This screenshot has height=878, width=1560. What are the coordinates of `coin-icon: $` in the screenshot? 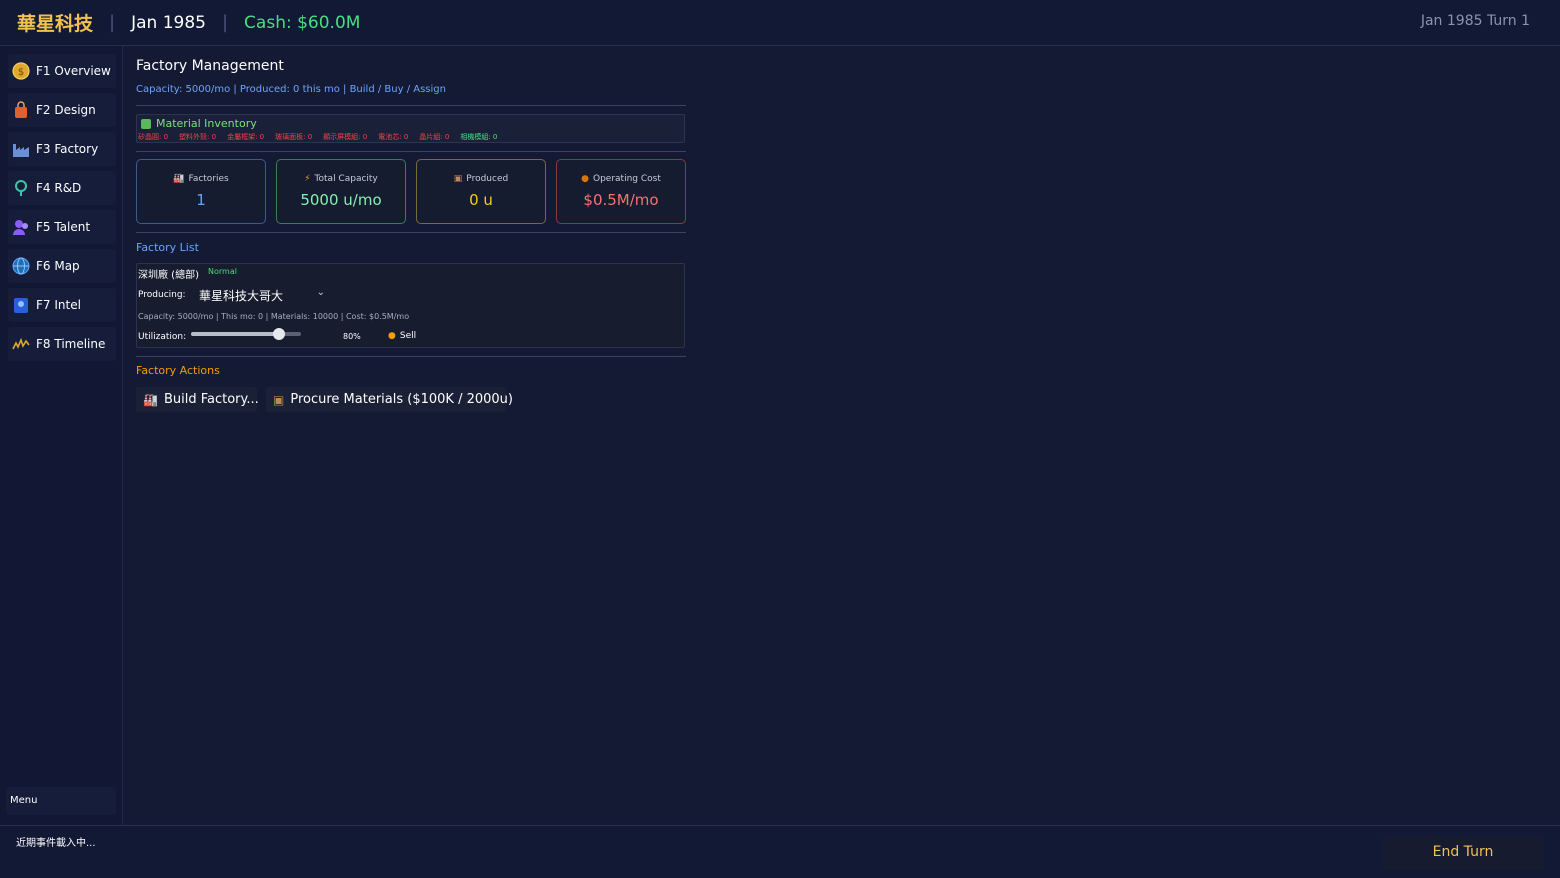 It's located at (21, 71).